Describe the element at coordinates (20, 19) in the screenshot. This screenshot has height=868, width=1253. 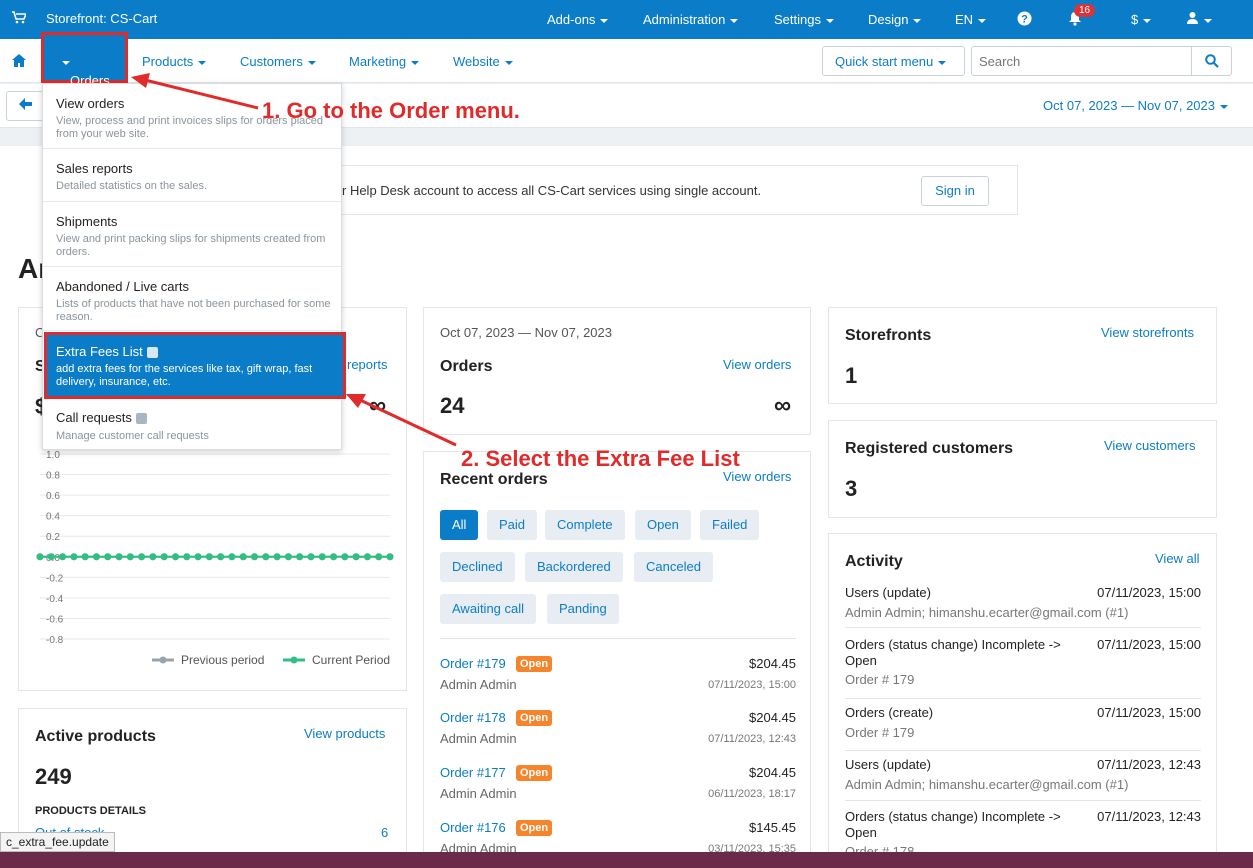
I see `cart-icon` at that location.